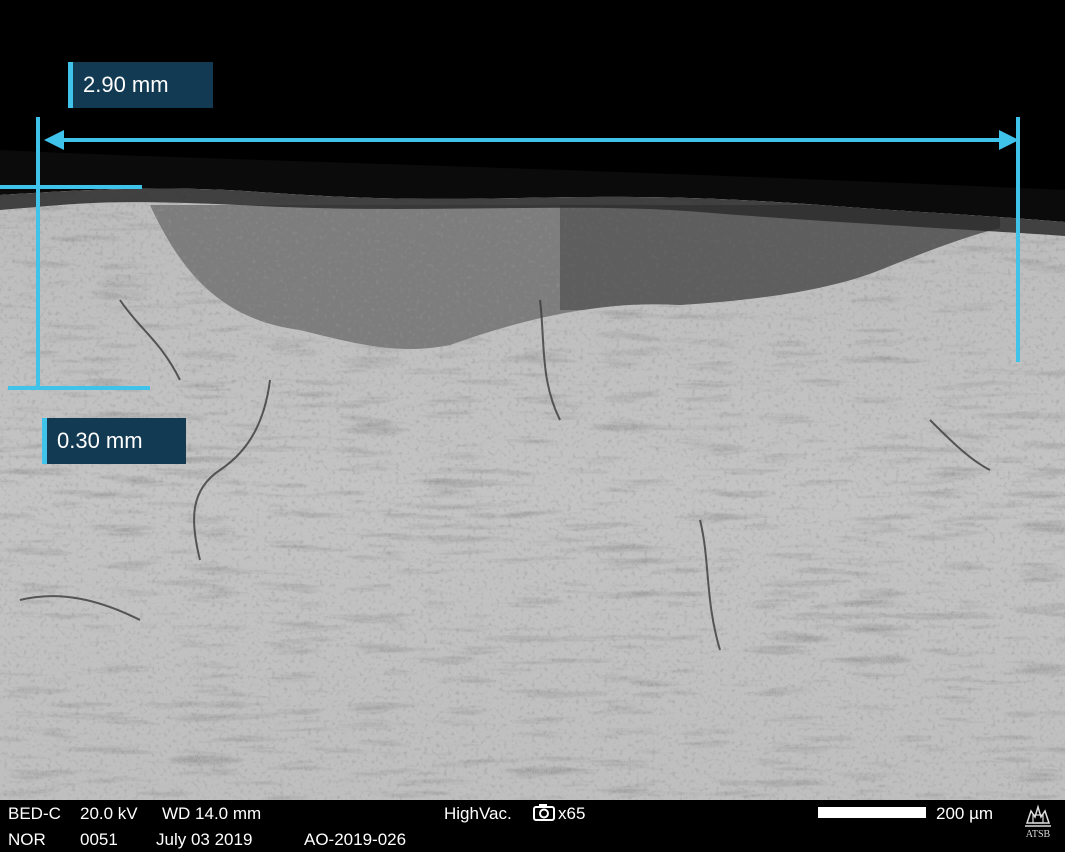 Image resolution: width=1065 pixels, height=852 pixels. I want to click on voltage-text: 20.0 kV, so click(109, 813).